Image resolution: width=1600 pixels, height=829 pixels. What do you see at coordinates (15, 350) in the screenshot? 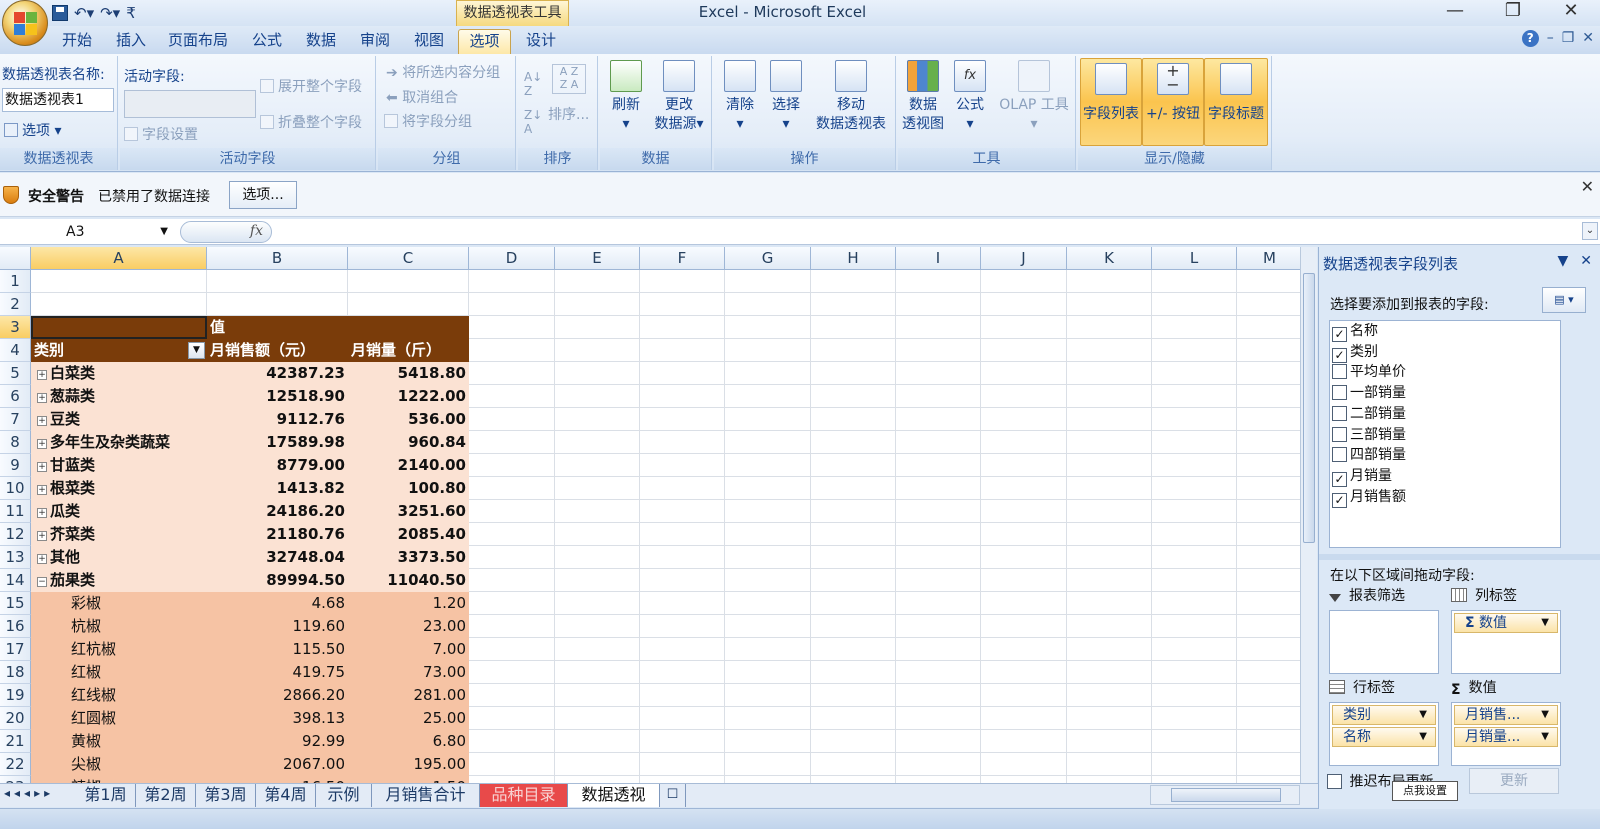
I see `row-header: 4` at bounding box center [15, 350].